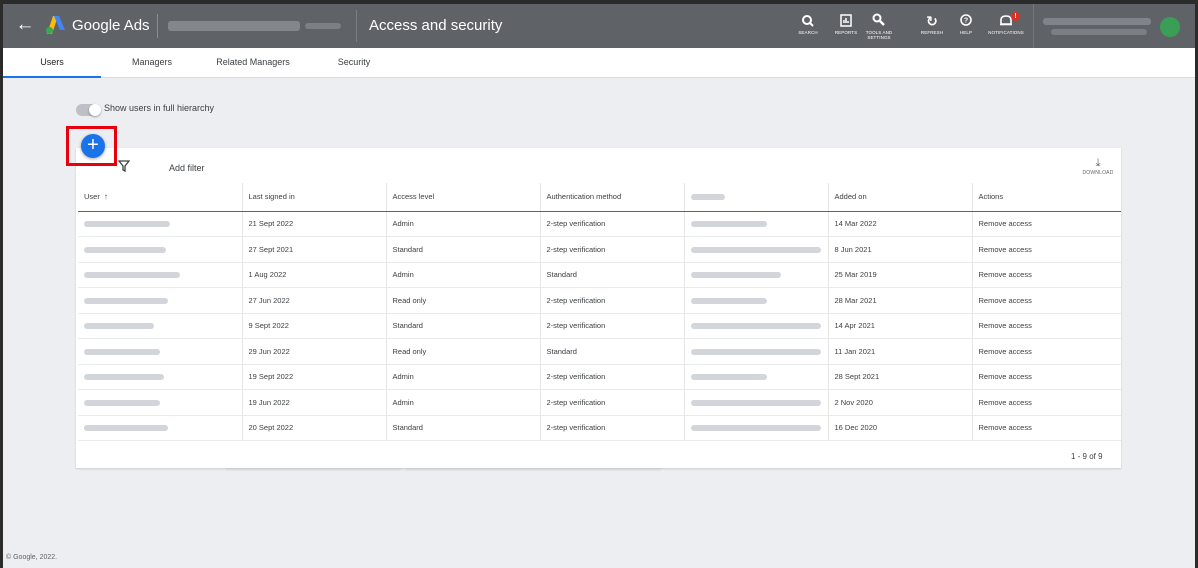 The width and height of the screenshot is (1198, 568). What do you see at coordinates (314, 351) in the screenshot?
I see `cell-last-signed-in: 29 Jun 2022` at bounding box center [314, 351].